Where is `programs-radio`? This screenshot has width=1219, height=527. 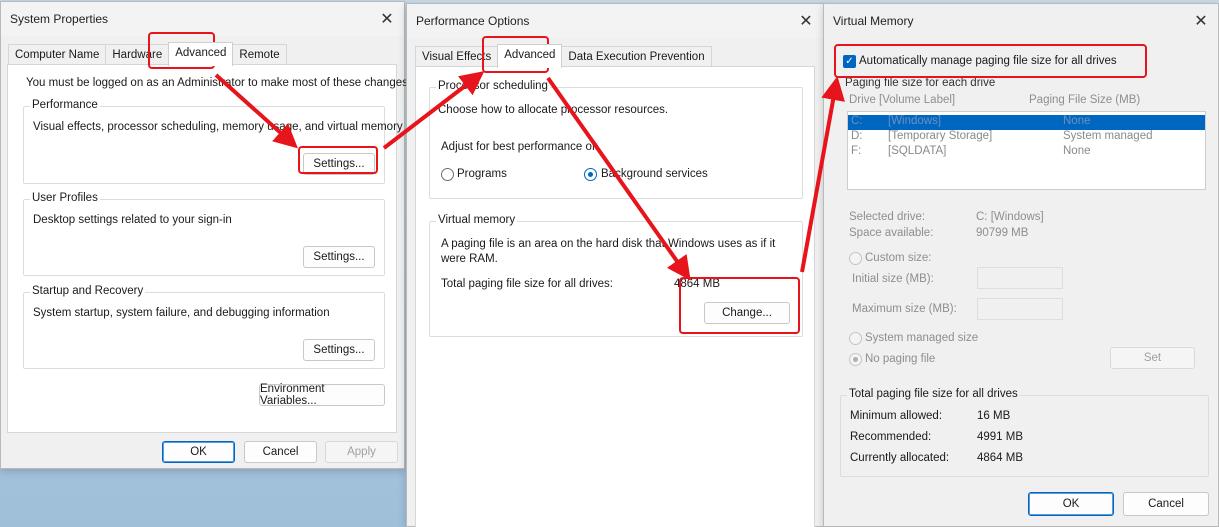
programs-radio is located at coordinates (447, 174).